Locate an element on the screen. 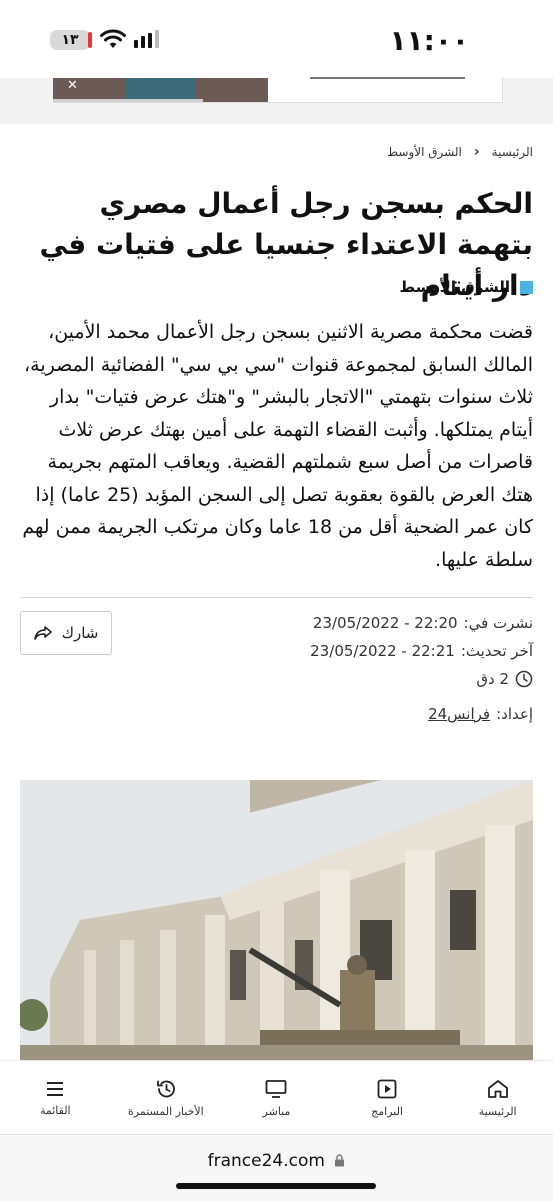 The width and height of the screenshot is (553, 1201). battery-low-indicator is located at coordinates (90, 40).